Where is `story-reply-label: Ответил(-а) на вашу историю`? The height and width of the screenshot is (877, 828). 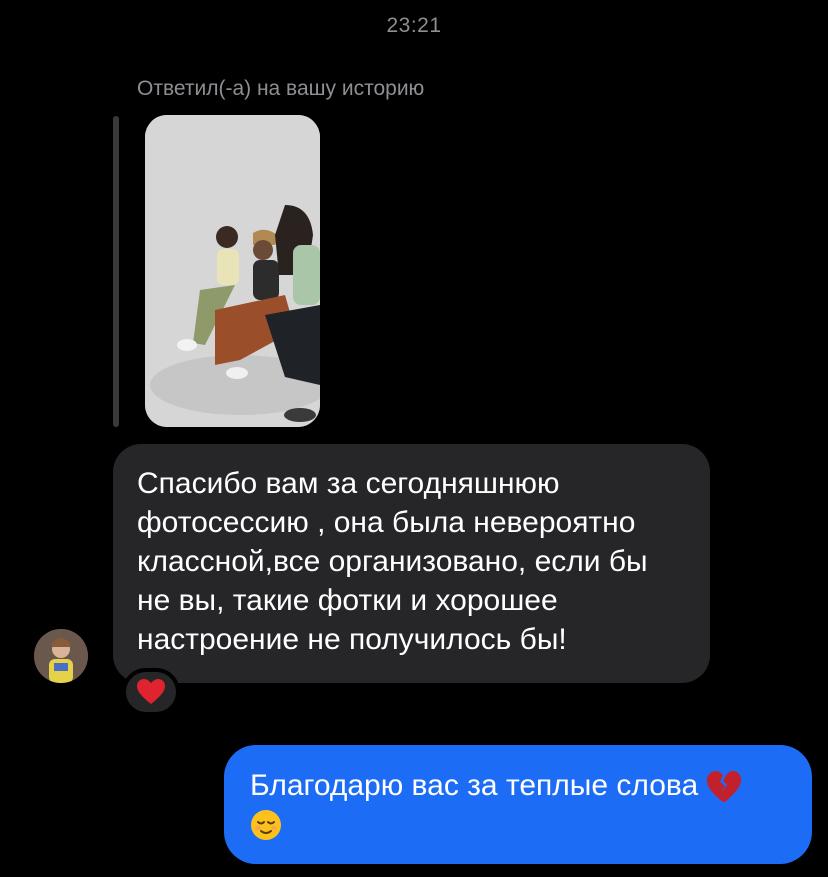
story-reply-label: Ответил(-а) на вашу историю is located at coordinates (281, 88).